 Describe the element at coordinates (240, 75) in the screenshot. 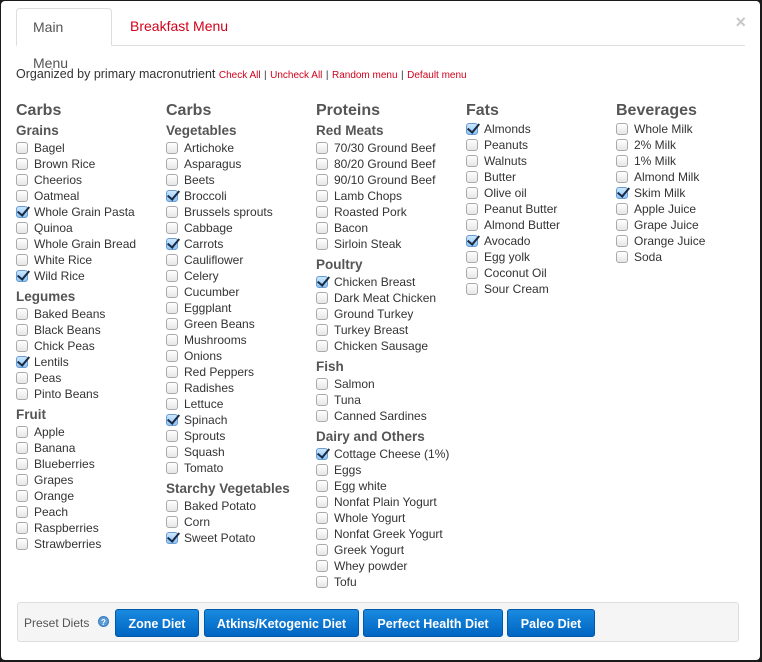

I see `check-all-link: Check All` at that location.